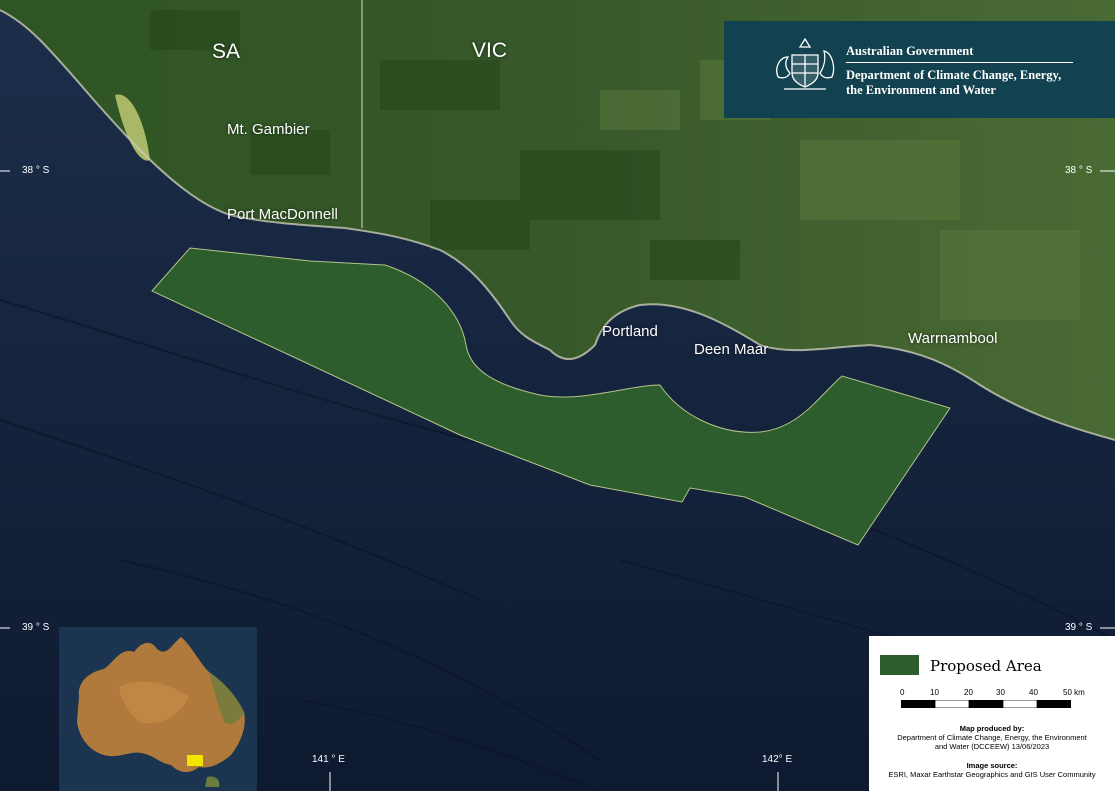 Image resolution: width=1115 pixels, height=791 pixels. Describe the element at coordinates (986, 666) in the screenshot. I see `proposed-area-label: Proposed Area` at that location.